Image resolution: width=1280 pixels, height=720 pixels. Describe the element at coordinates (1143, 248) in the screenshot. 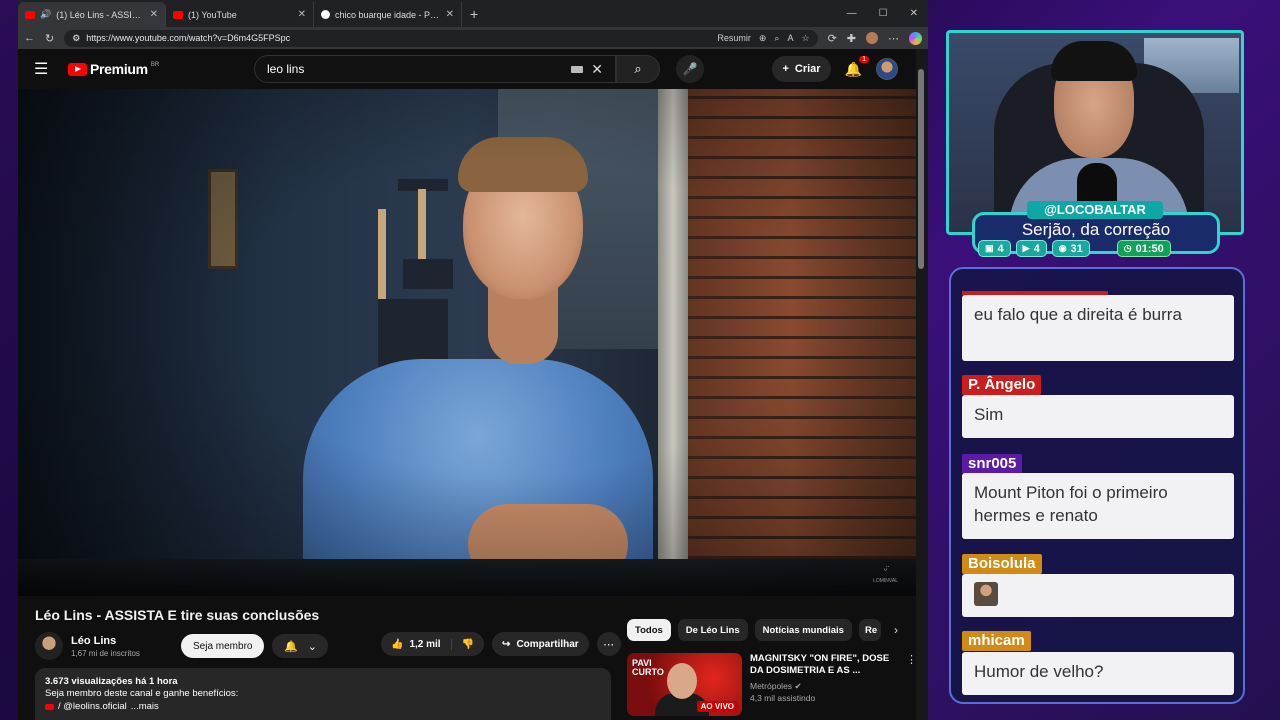

I see `timer-badge: ◷ 01:50` at that location.